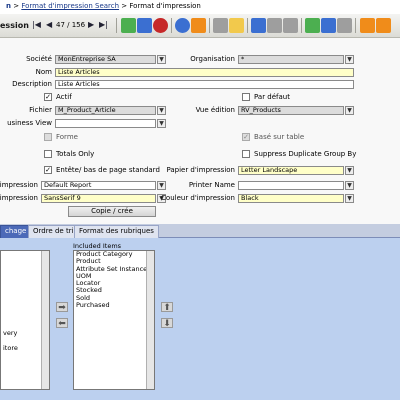 The image size is (400, 400). Describe the element at coordinates (105, 110) in the screenshot. I see `fichier-field: M_Product_Article` at that location.